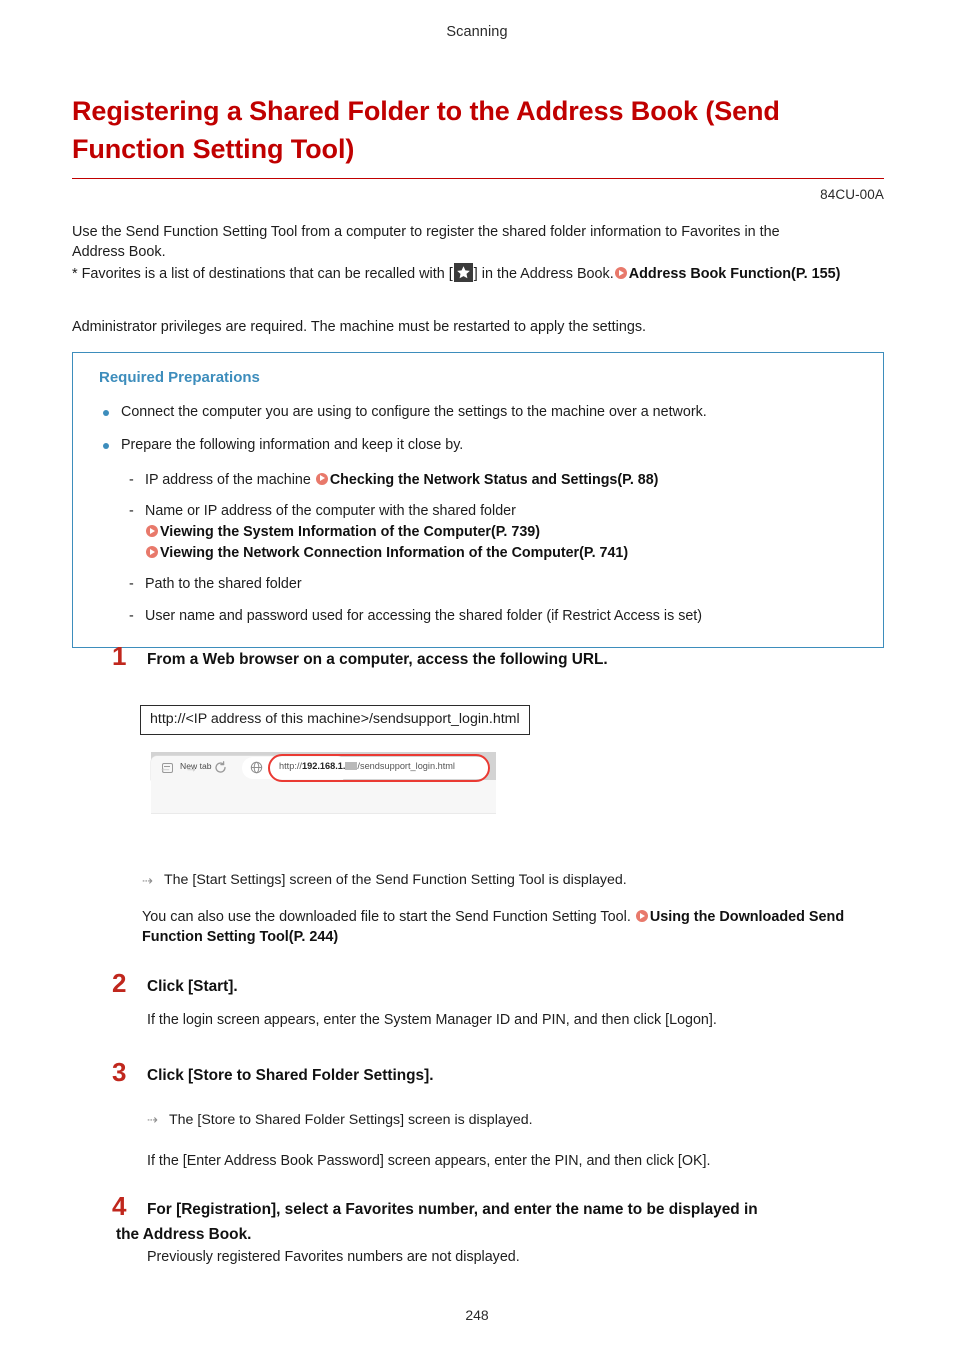 Image resolution: width=954 pixels, height=1350 pixels. Describe the element at coordinates (478, 178) in the screenshot. I see `title-divider` at that location.